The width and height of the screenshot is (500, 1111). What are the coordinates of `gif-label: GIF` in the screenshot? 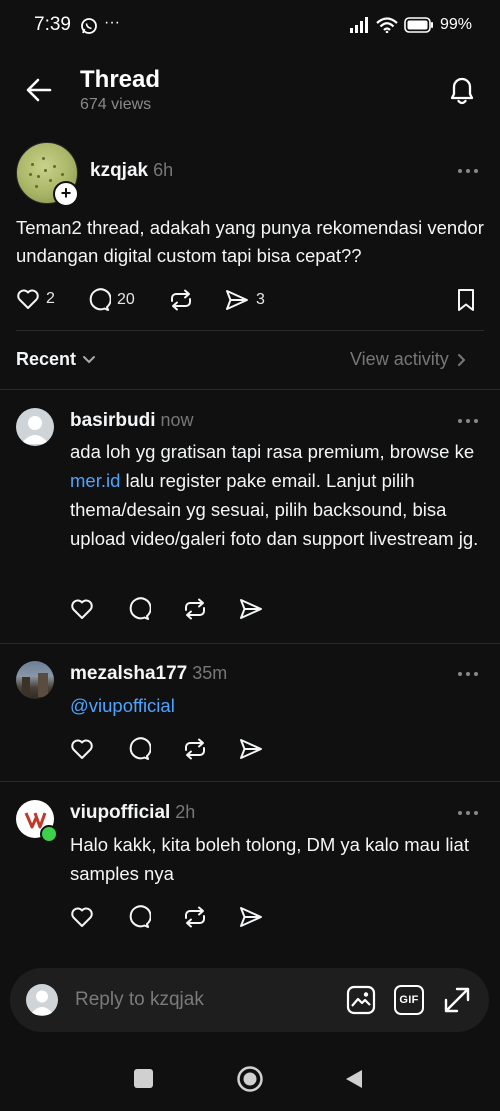 It's located at (409, 1000).